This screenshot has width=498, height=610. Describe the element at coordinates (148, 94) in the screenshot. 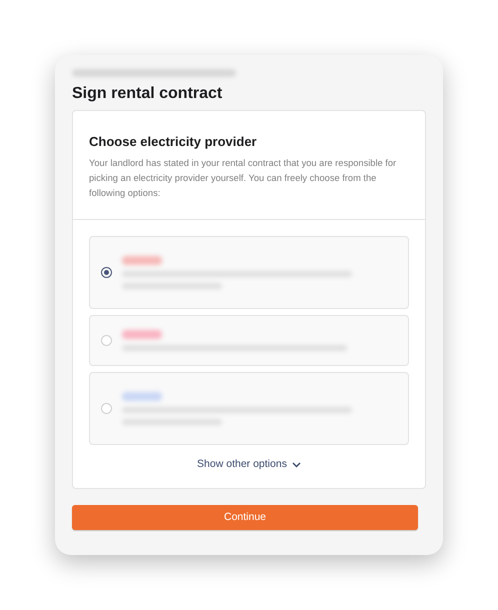

I see `dialog-title: Sign rental contract` at that location.